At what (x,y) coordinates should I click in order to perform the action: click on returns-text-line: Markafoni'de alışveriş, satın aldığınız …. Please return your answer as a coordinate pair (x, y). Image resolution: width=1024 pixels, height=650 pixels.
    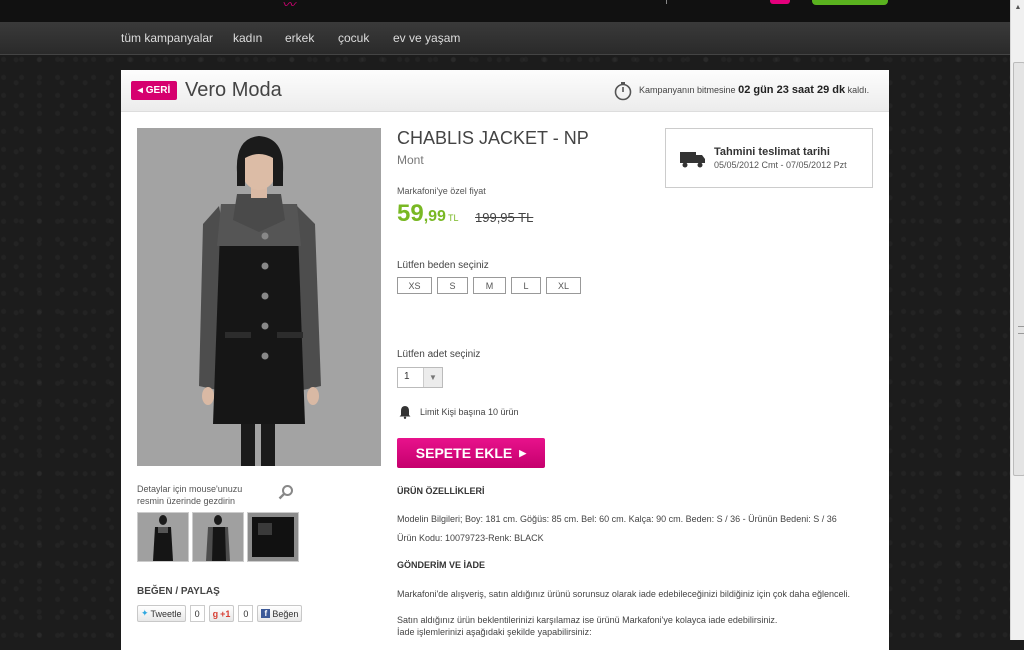
    Looking at the image, I should click on (623, 594).